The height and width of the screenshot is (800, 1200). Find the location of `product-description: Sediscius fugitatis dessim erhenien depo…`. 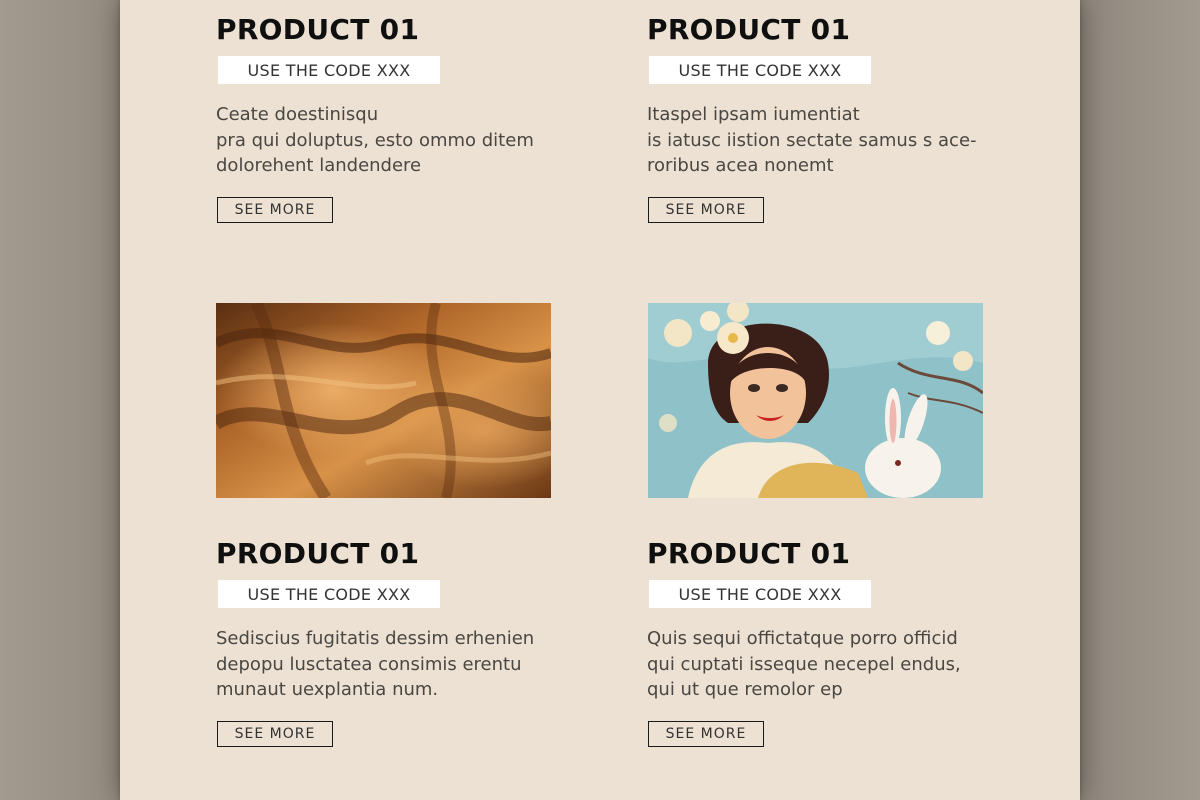

product-description: Sediscius fugitatis dessim erhenien depo… is located at coordinates (384, 664).